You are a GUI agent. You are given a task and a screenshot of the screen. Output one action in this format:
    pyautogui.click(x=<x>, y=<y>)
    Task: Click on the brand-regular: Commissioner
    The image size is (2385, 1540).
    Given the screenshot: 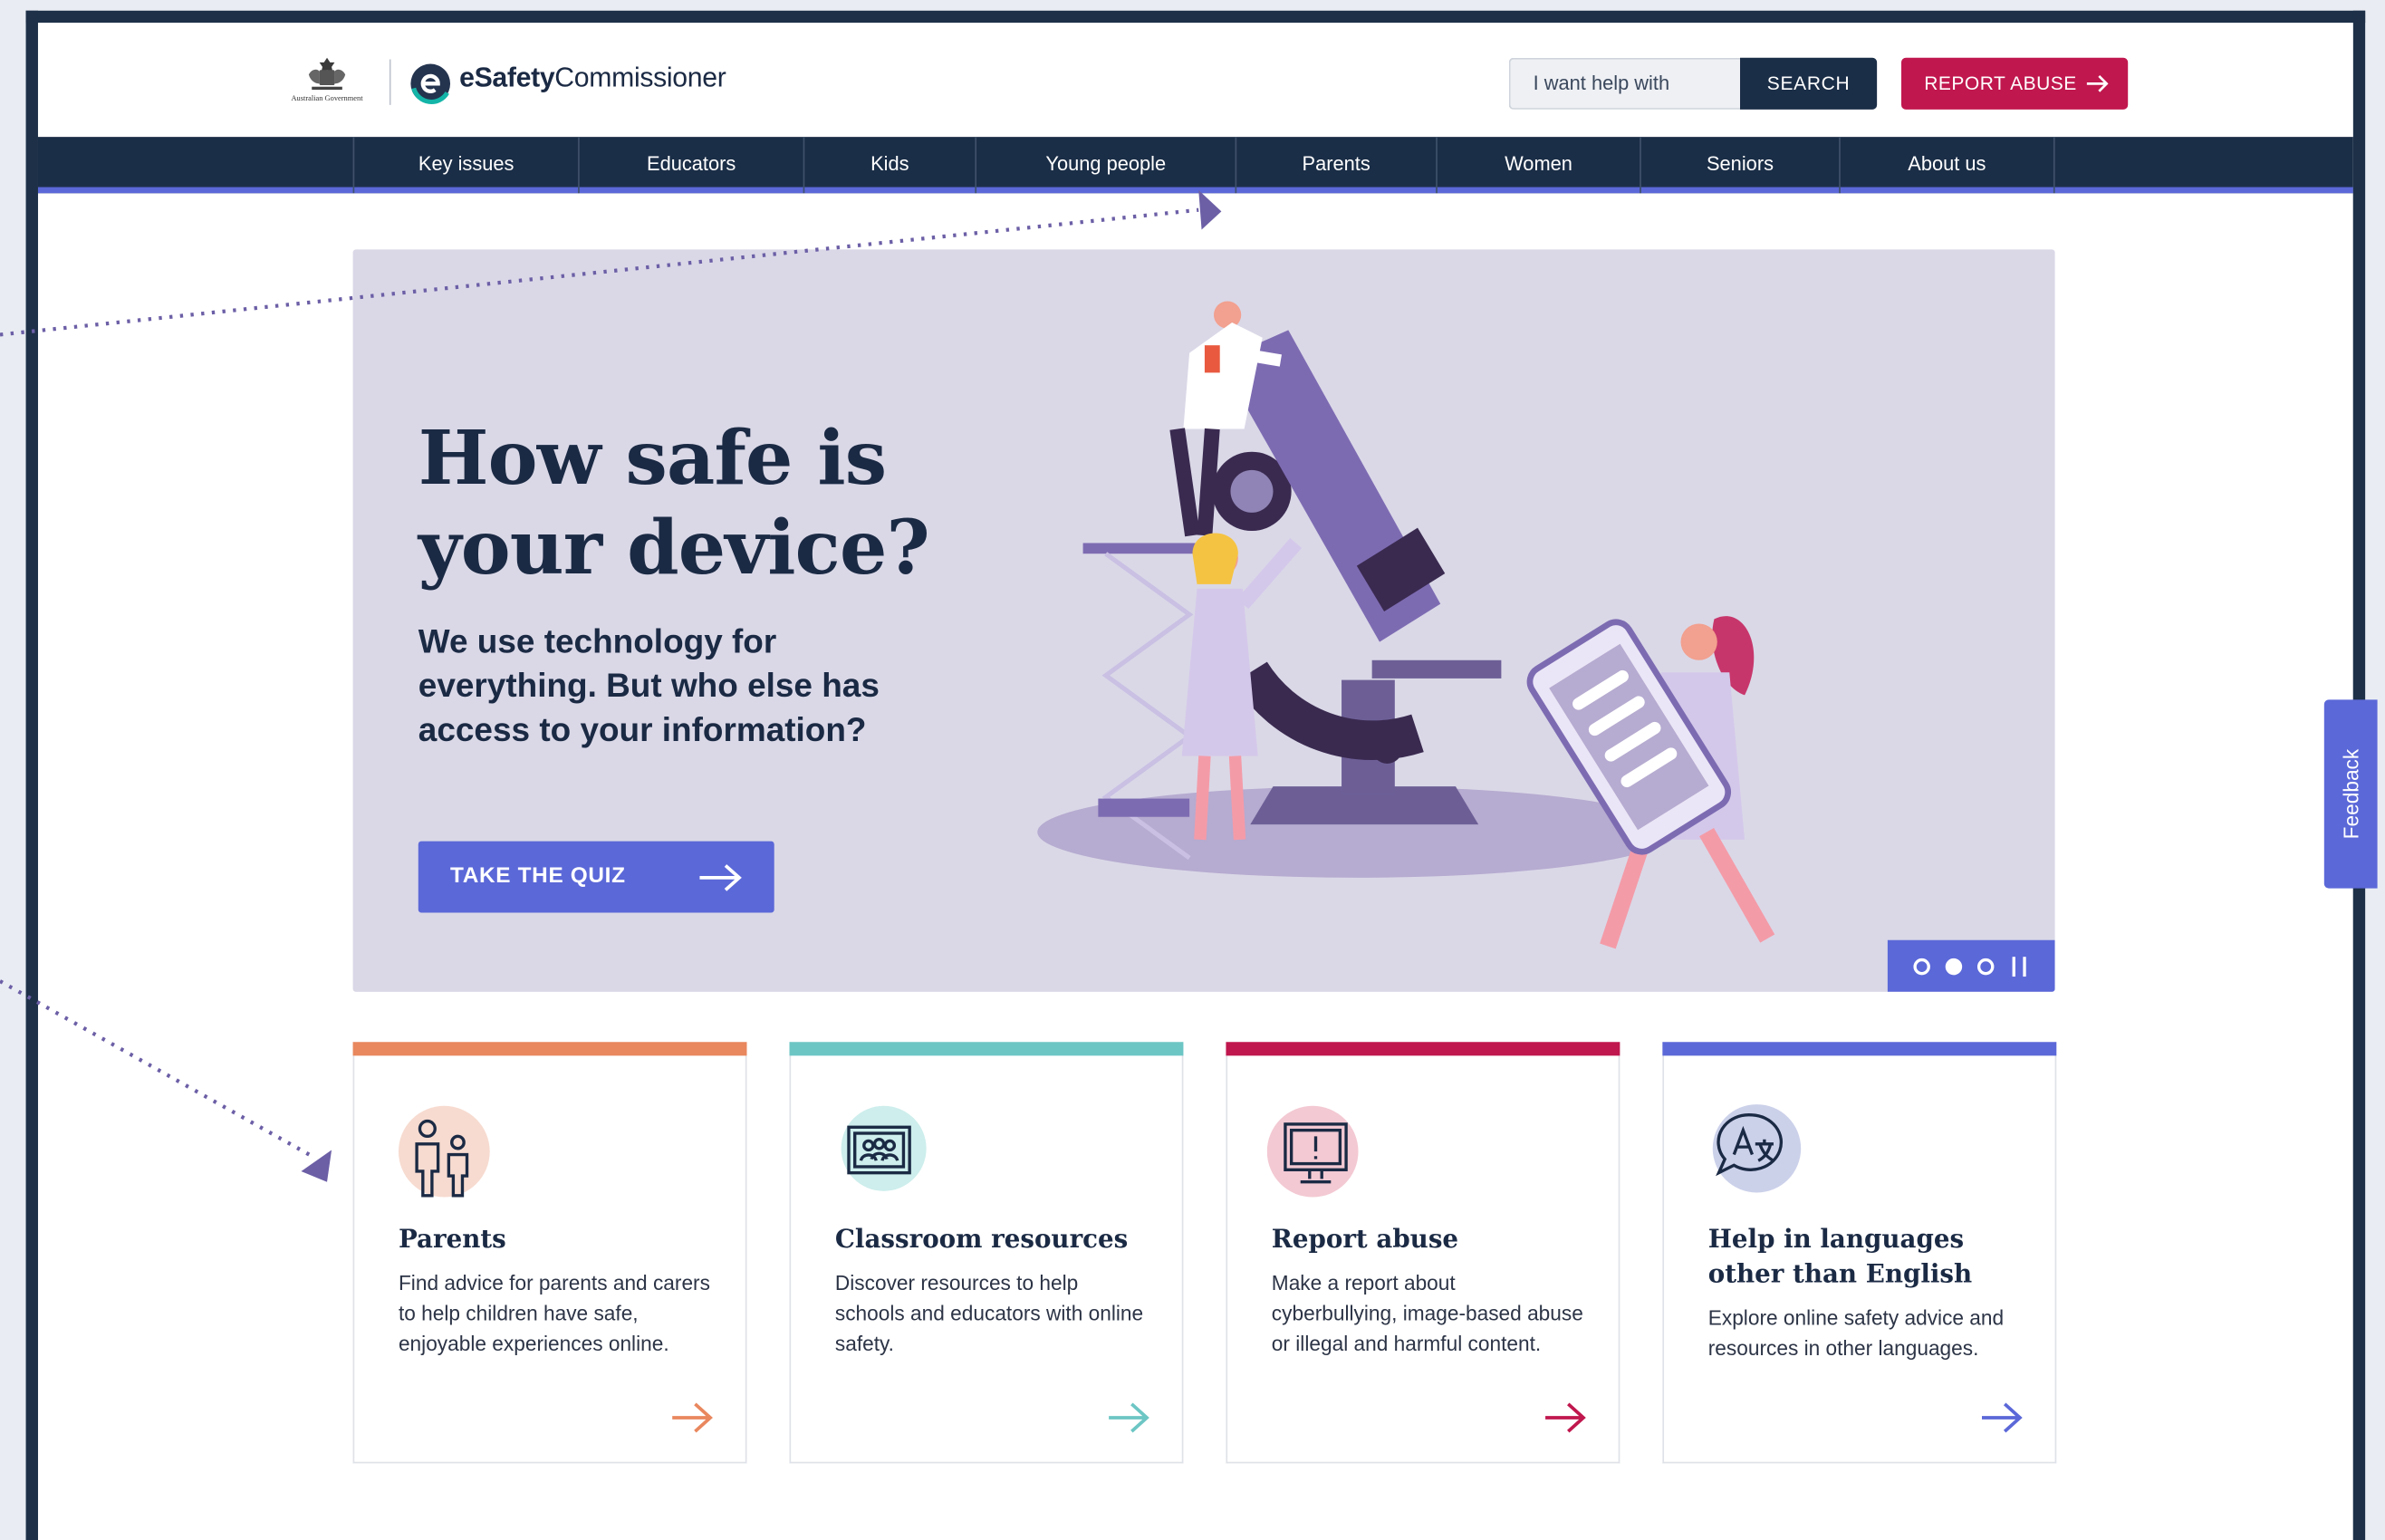 What is the action you would take?
    pyautogui.click(x=640, y=77)
    